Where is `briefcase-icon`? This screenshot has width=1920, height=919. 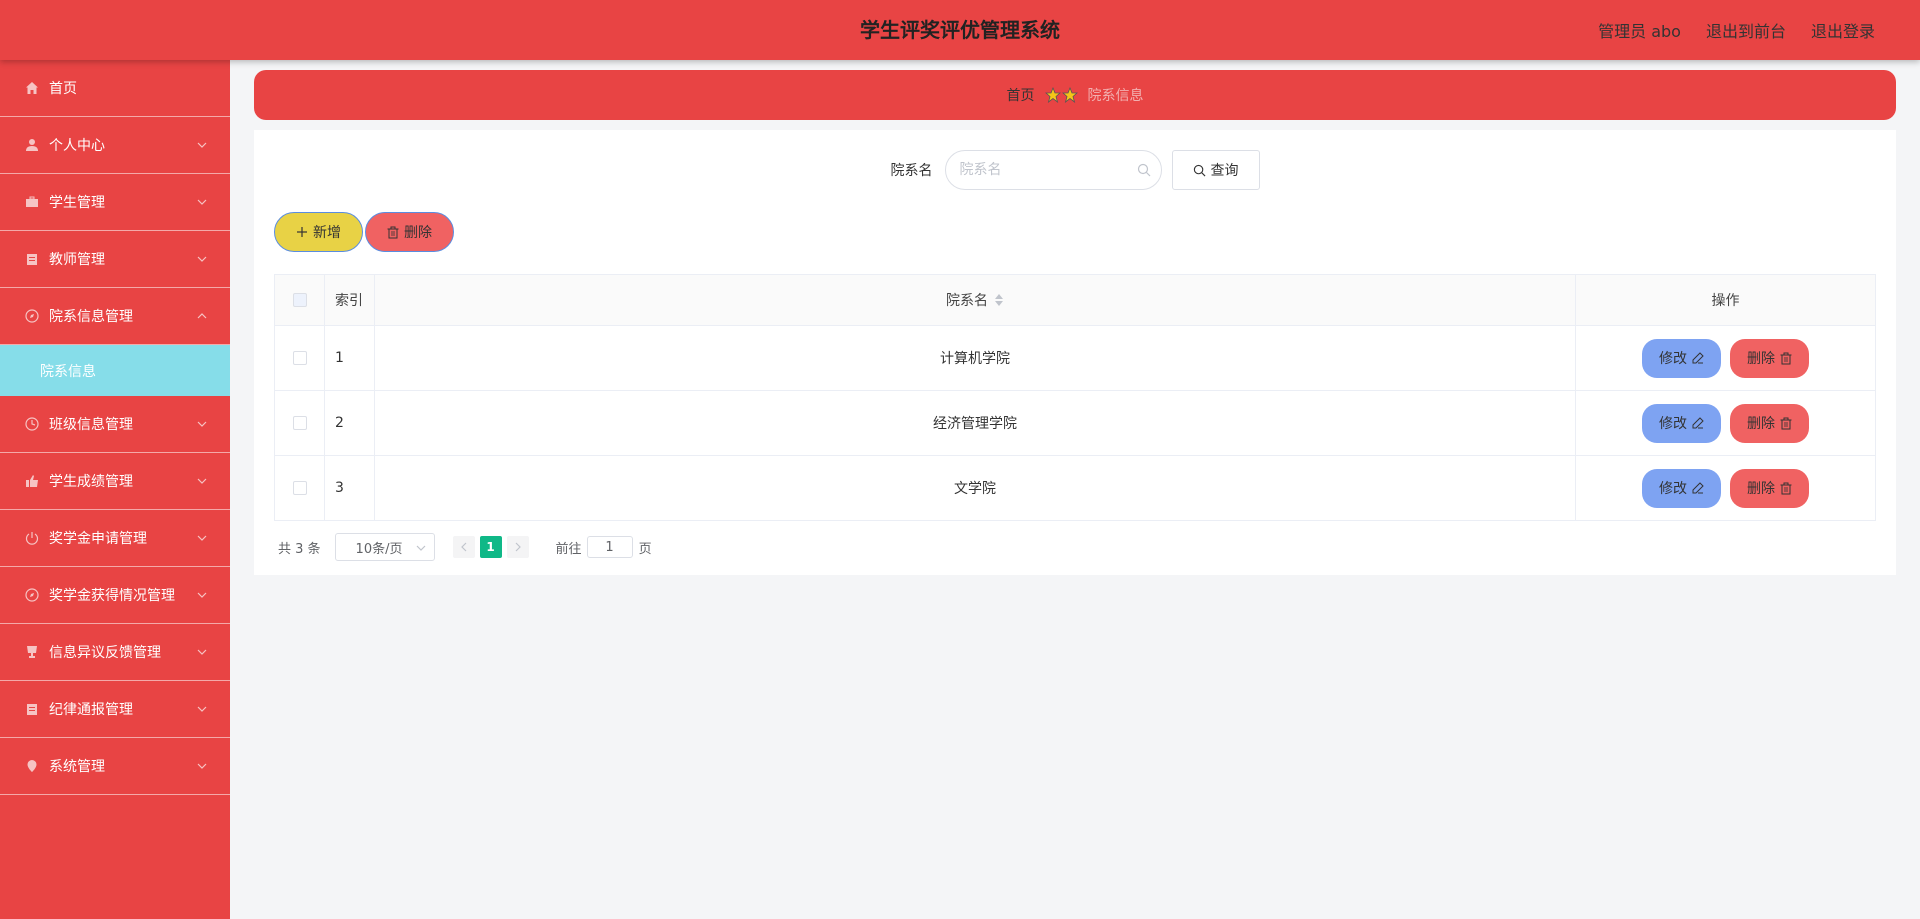 briefcase-icon is located at coordinates (32, 202).